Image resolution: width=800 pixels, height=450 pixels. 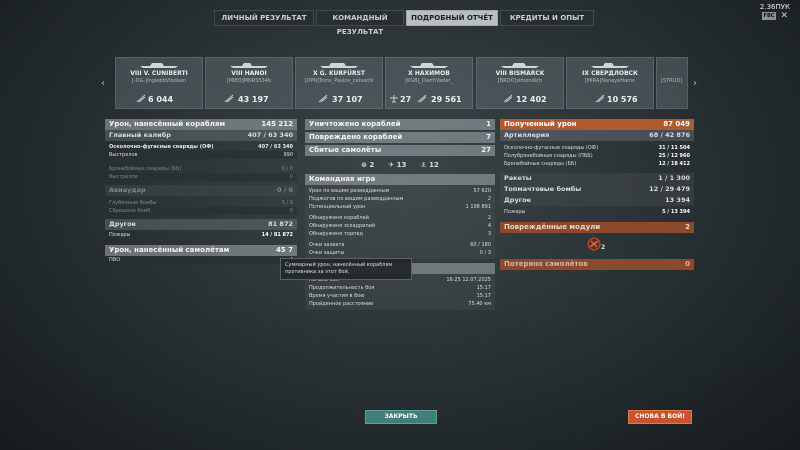 I want to click on tab-detailed-report: Подробный отчёт, so click(x=452, y=18).